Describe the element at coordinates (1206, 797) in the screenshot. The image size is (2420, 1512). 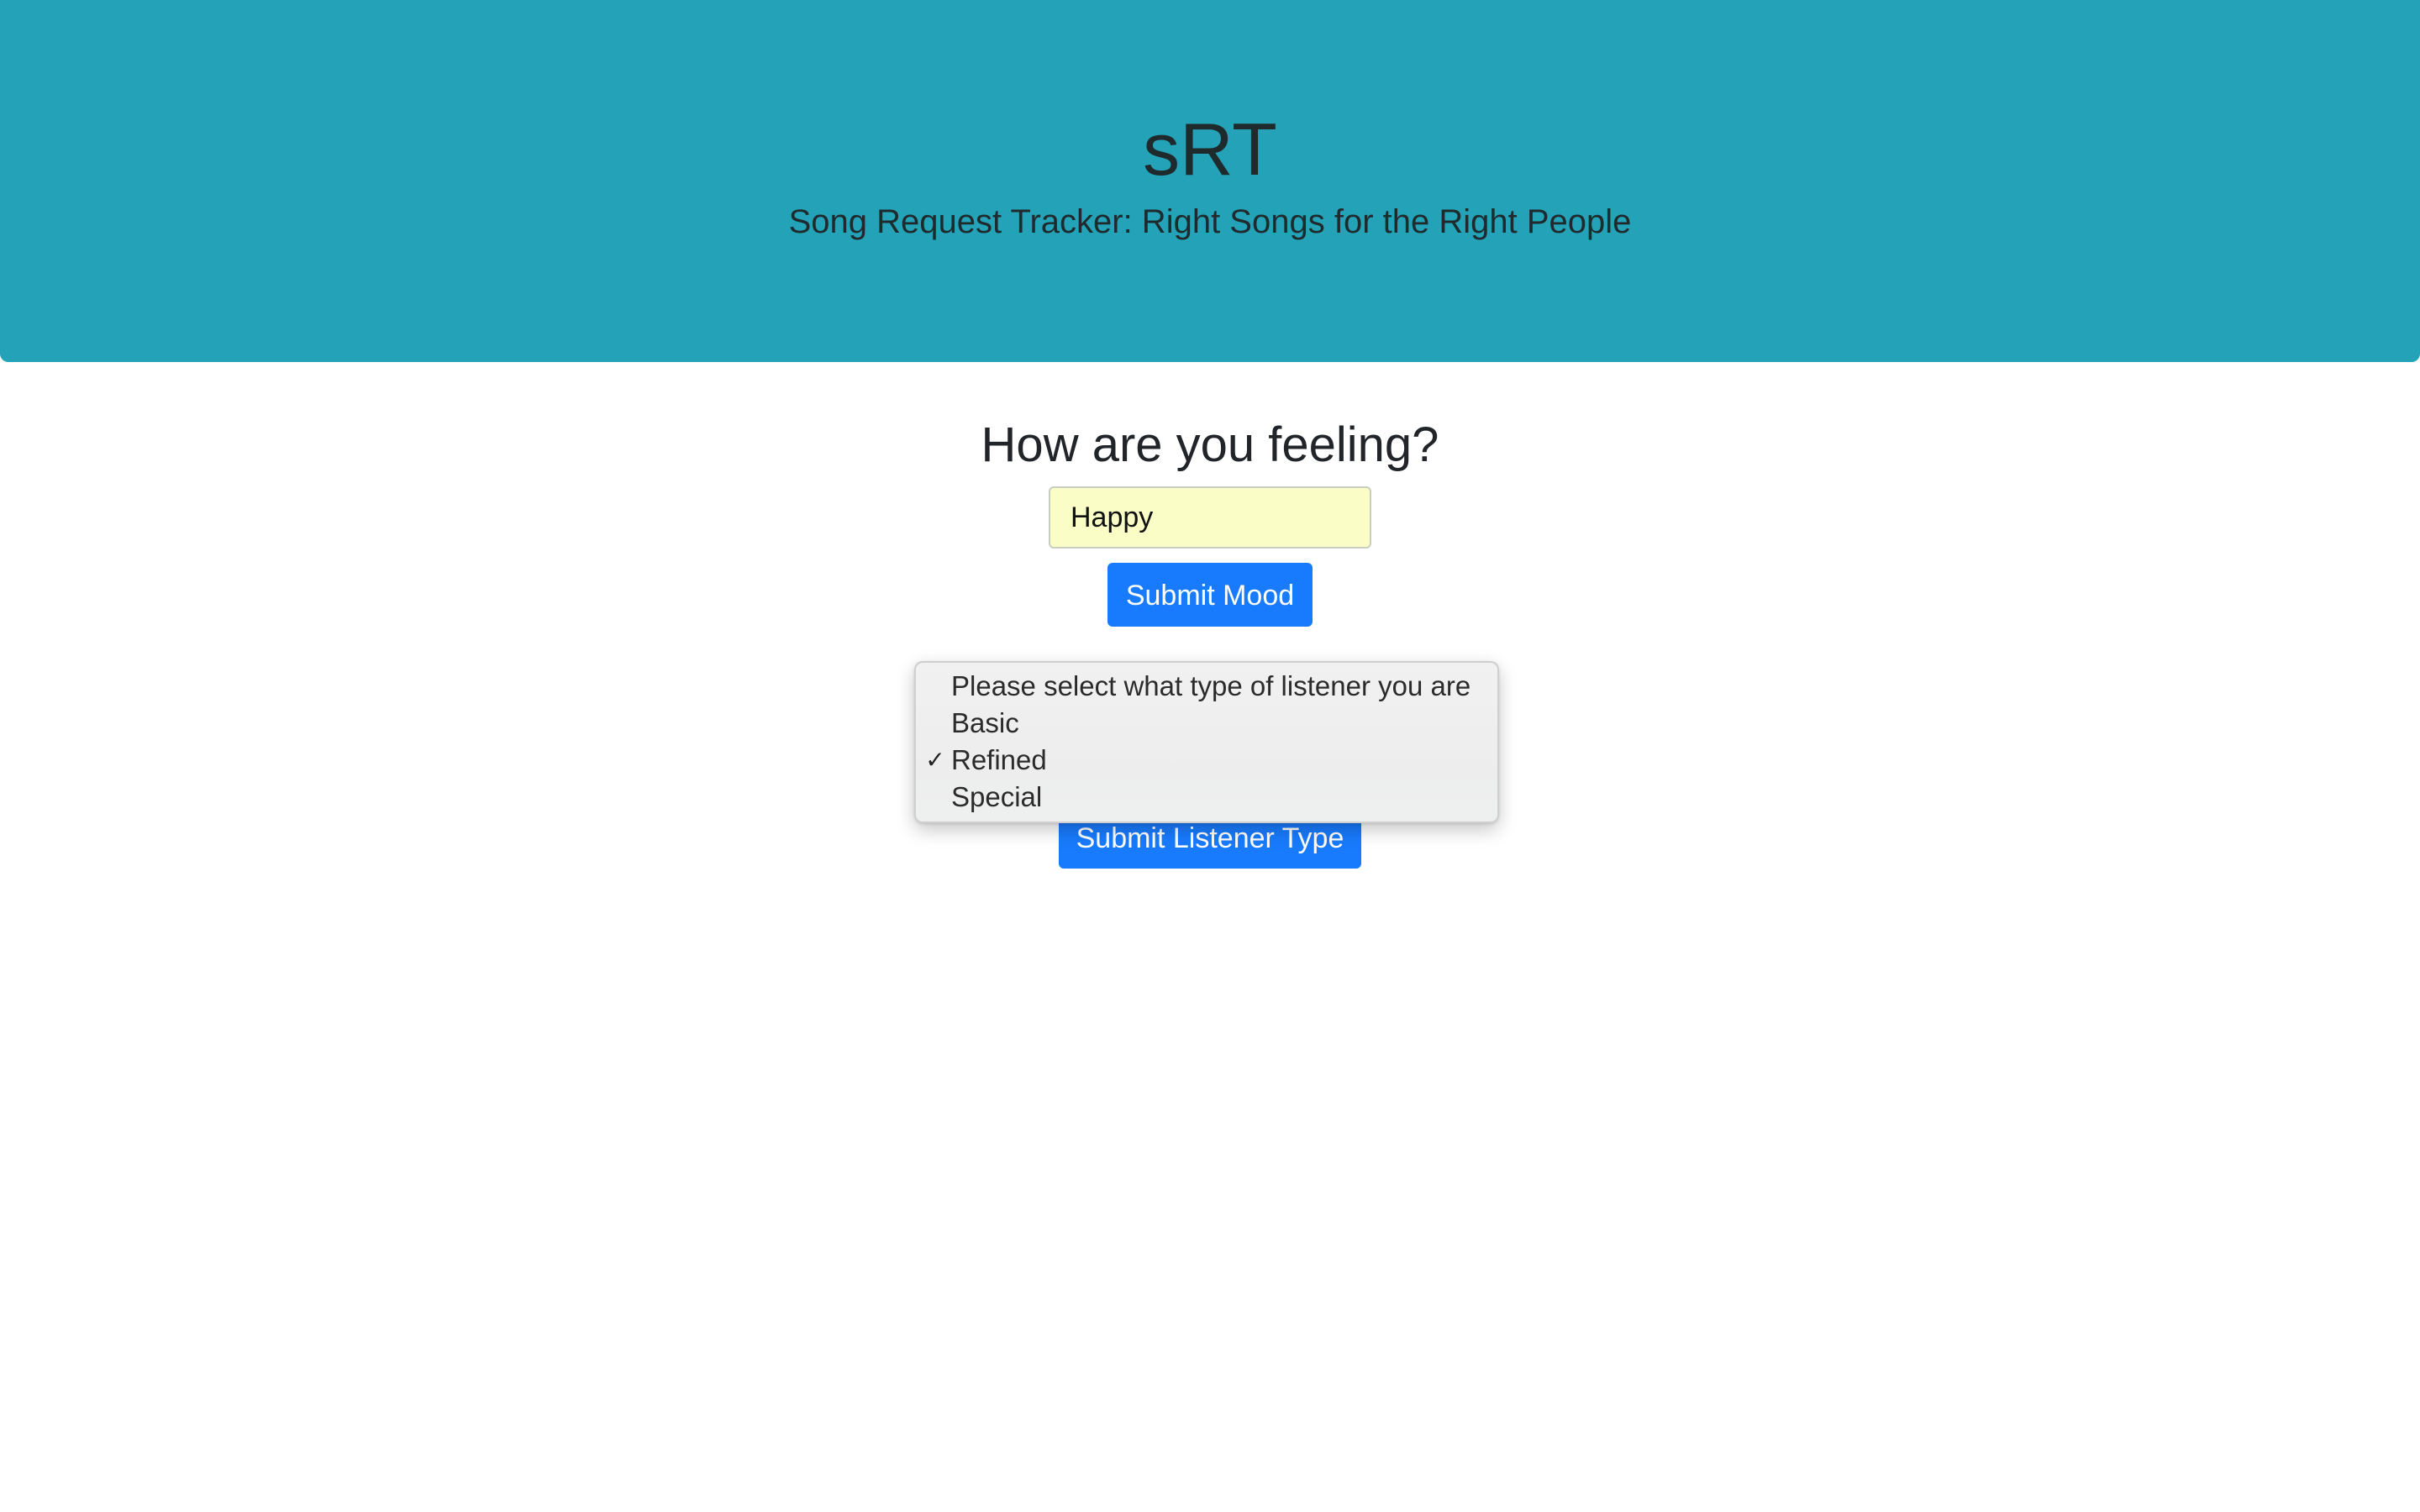
I see `listener-option-special: Special` at that location.